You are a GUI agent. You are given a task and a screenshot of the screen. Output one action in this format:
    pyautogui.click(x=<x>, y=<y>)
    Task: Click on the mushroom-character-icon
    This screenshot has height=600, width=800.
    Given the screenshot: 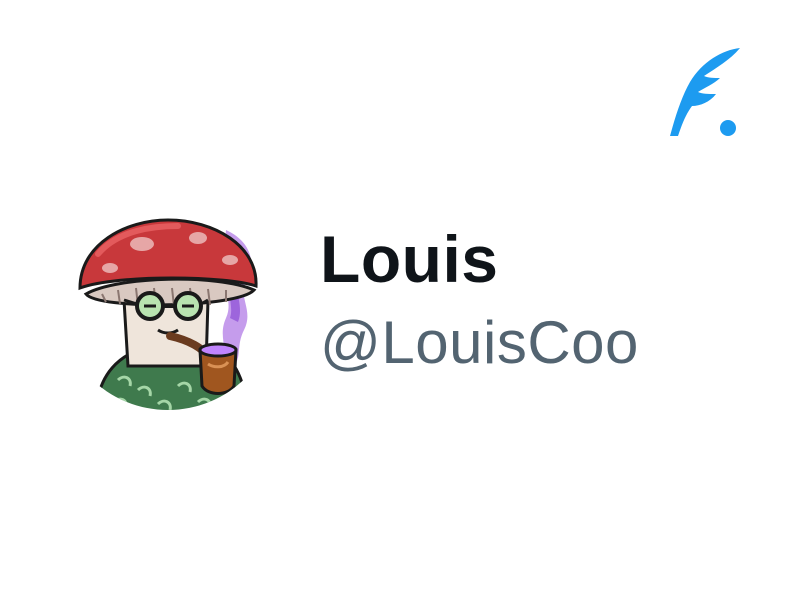 What is the action you would take?
    pyautogui.click(x=168, y=300)
    